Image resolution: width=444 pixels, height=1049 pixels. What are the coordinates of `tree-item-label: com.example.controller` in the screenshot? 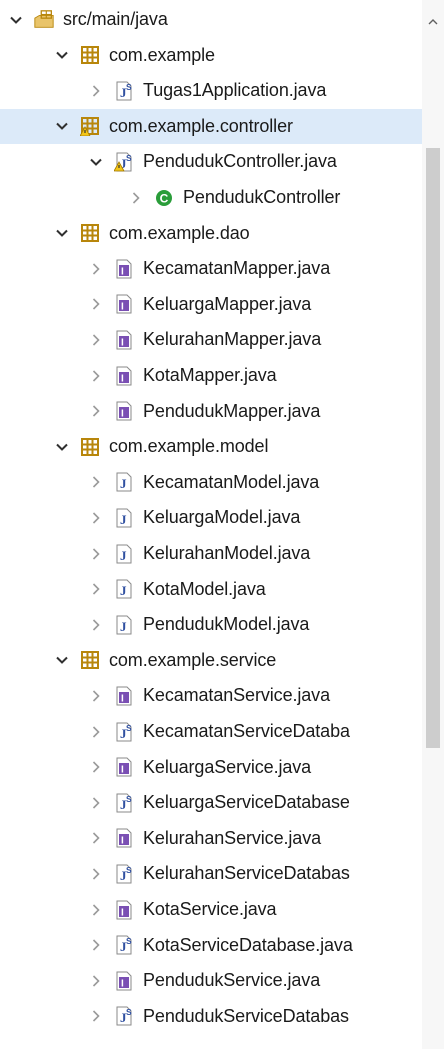 It's located at (201, 125).